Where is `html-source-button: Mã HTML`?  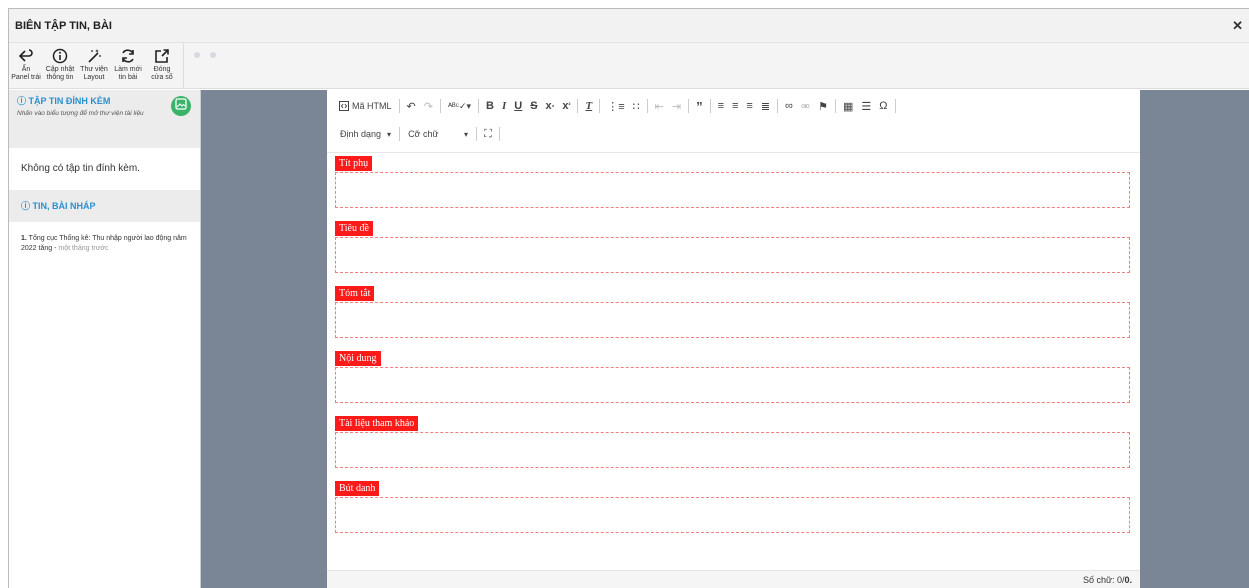 html-source-button: Mã HTML is located at coordinates (365, 106).